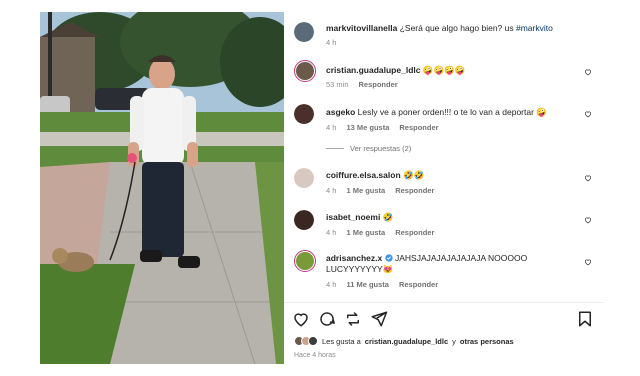 The width and height of the screenshot is (640, 376). Describe the element at coordinates (444, 229) in the screenshot. I see `comment-item: isabet_noemi 🤣 4 h 1 Me gusta Responder` at that location.